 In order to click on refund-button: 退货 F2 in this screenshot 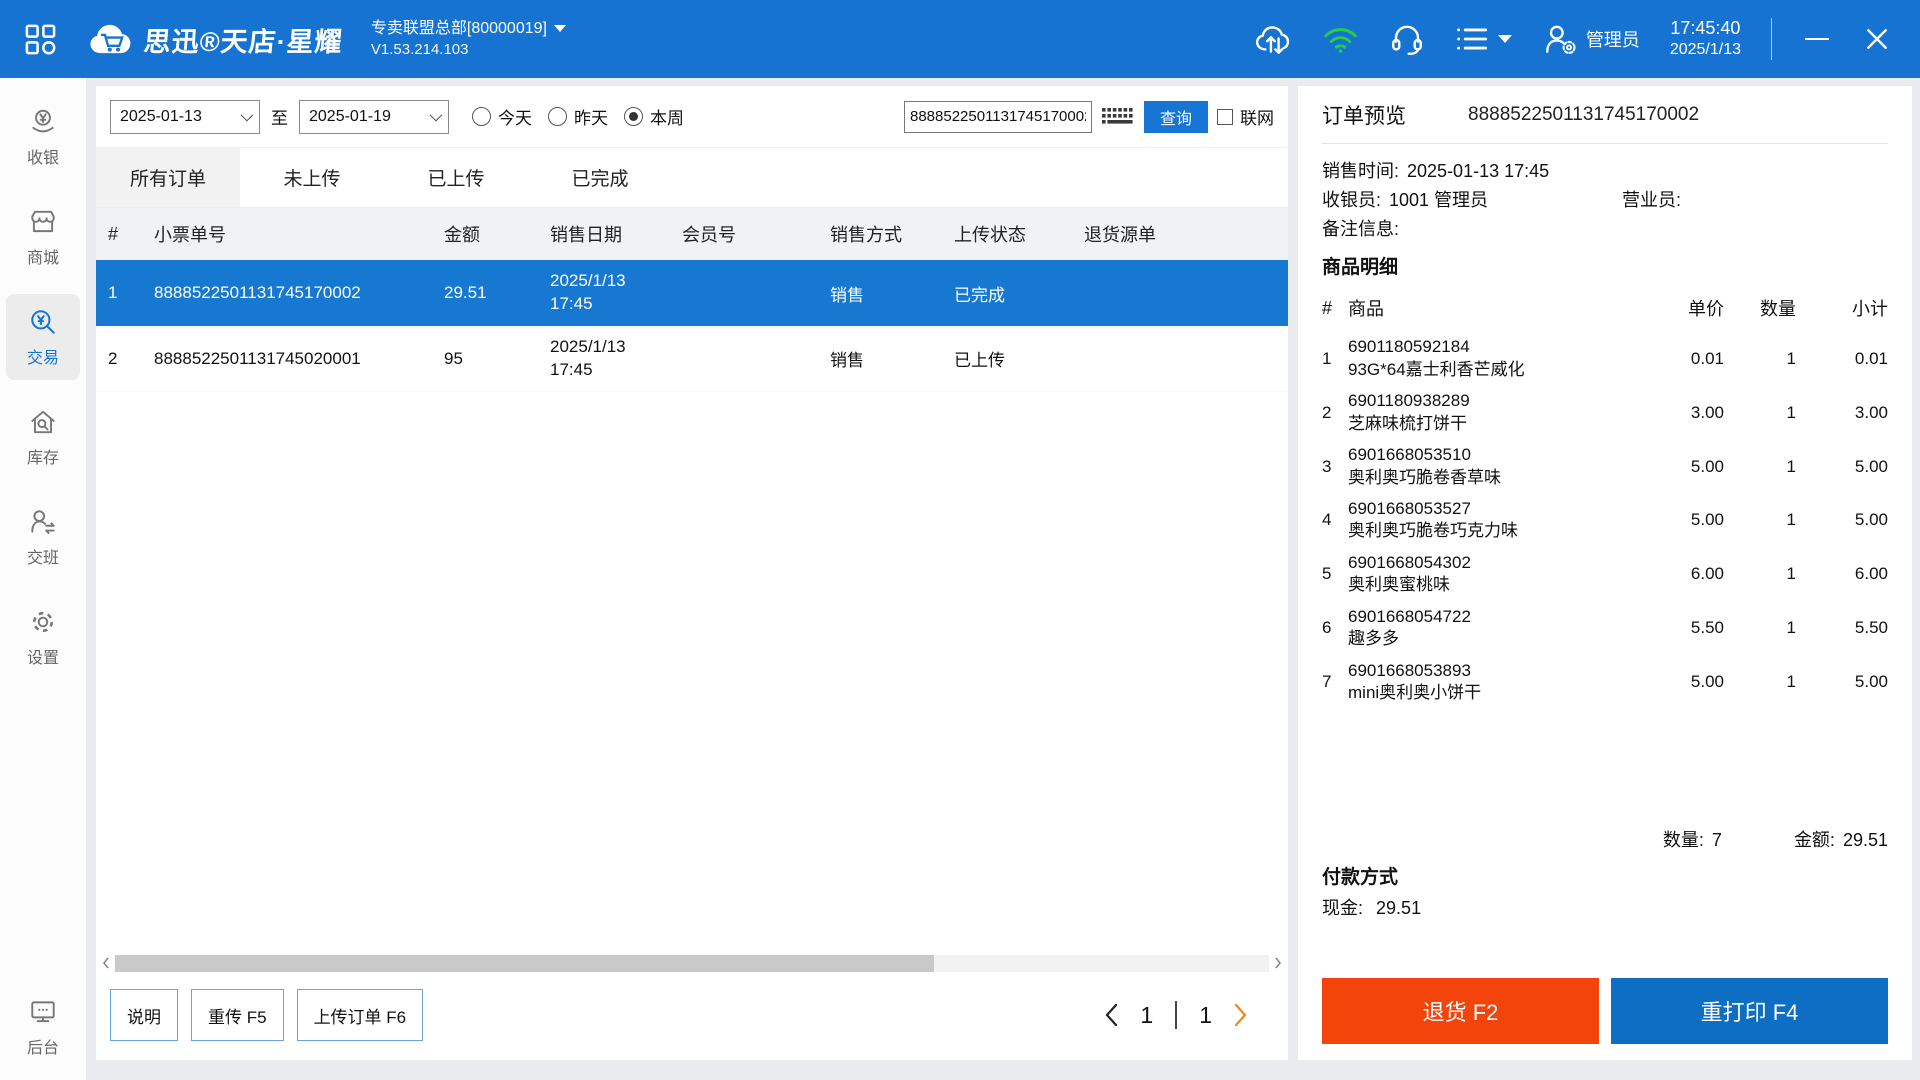, I will do `click(1460, 1011)`.